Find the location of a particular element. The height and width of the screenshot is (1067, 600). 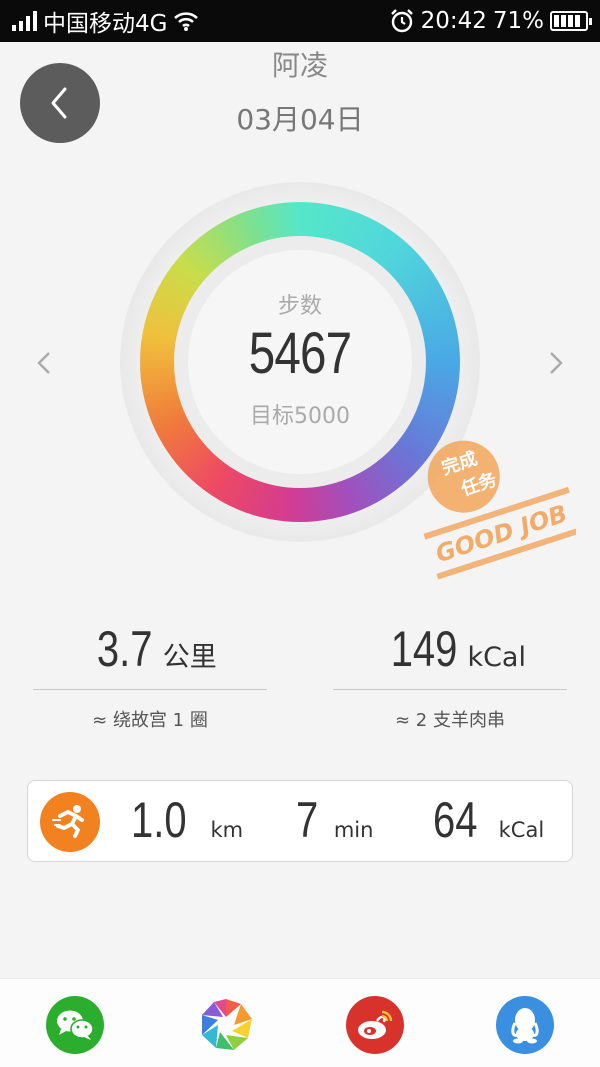

steps-count: 5467 is located at coordinates (300, 353).